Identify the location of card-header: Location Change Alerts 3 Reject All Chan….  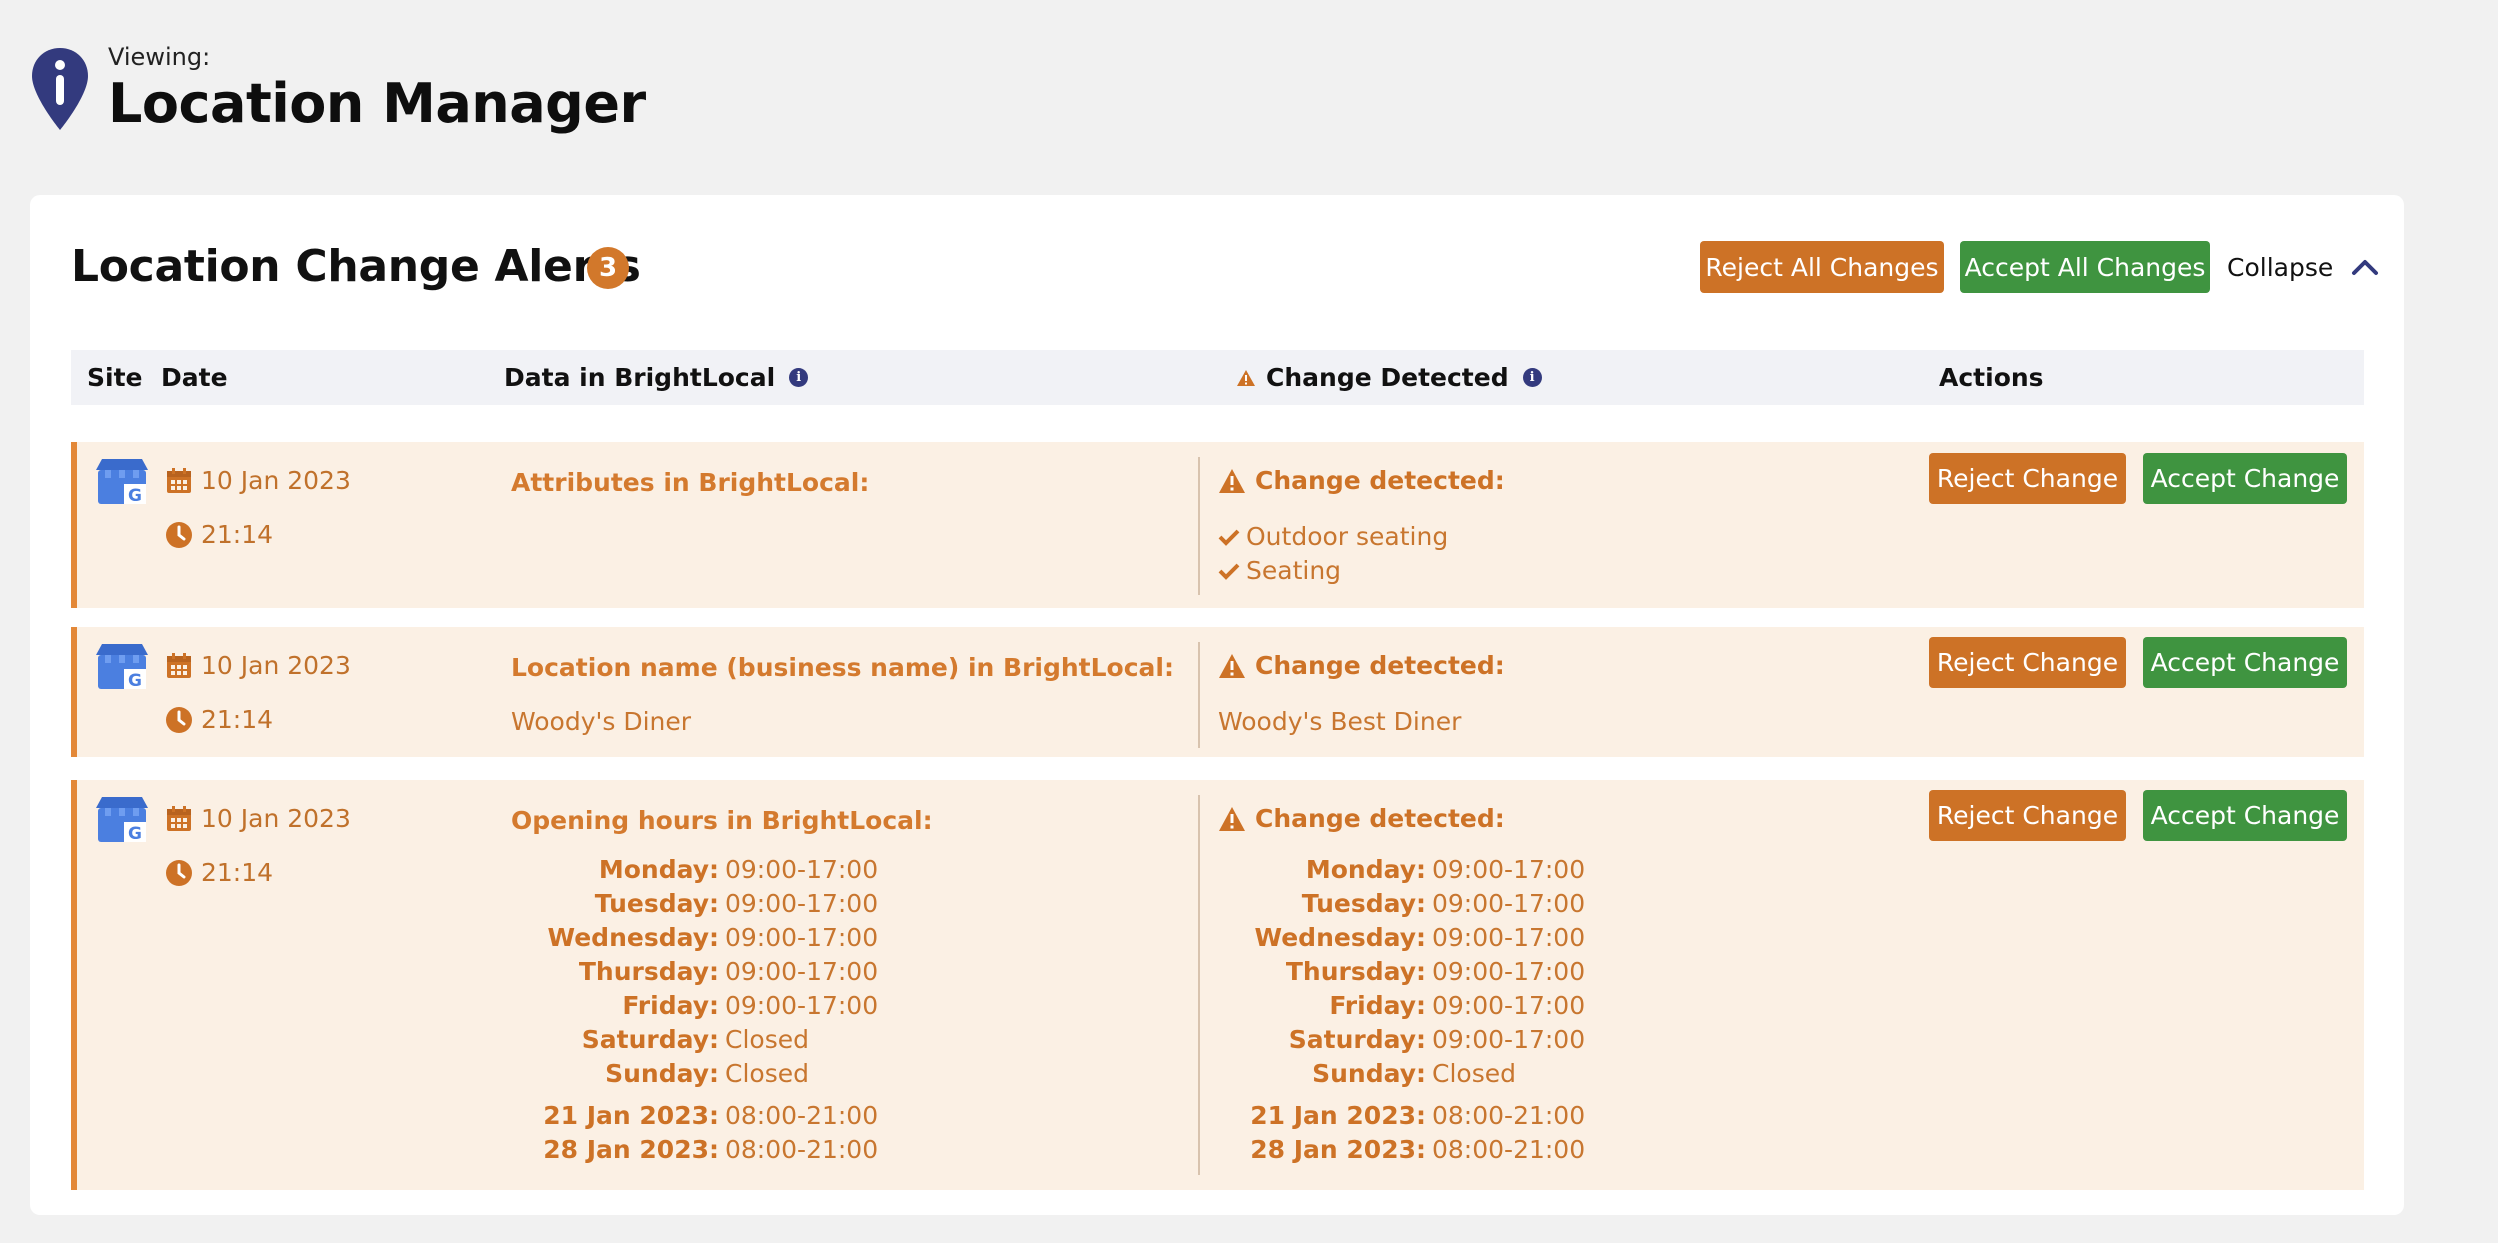
(1225, 267).